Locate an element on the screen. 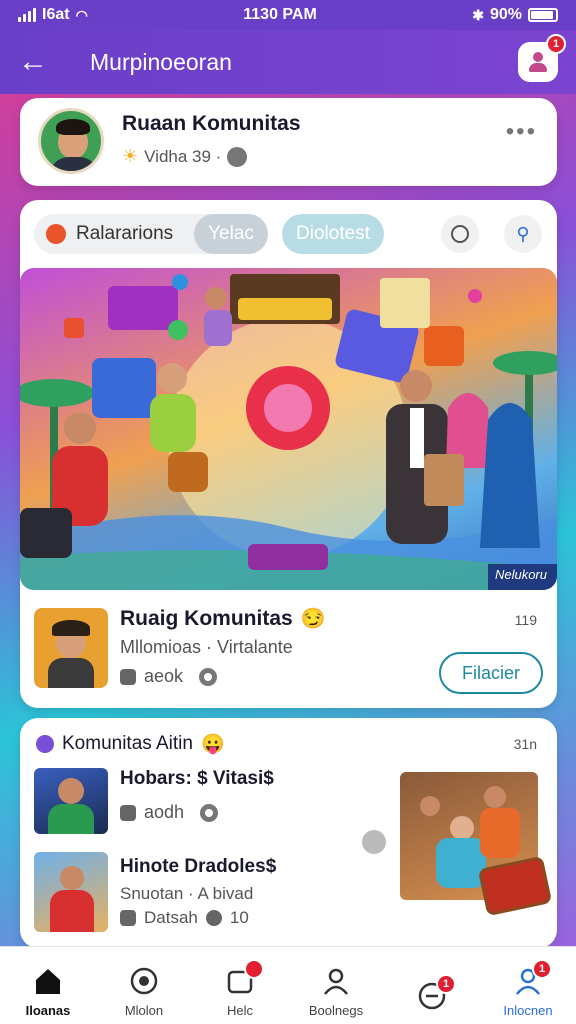 The width and height of the screenshot is (576, 1024). nav-label: Mlolon is located at coordinates (144, 1010).